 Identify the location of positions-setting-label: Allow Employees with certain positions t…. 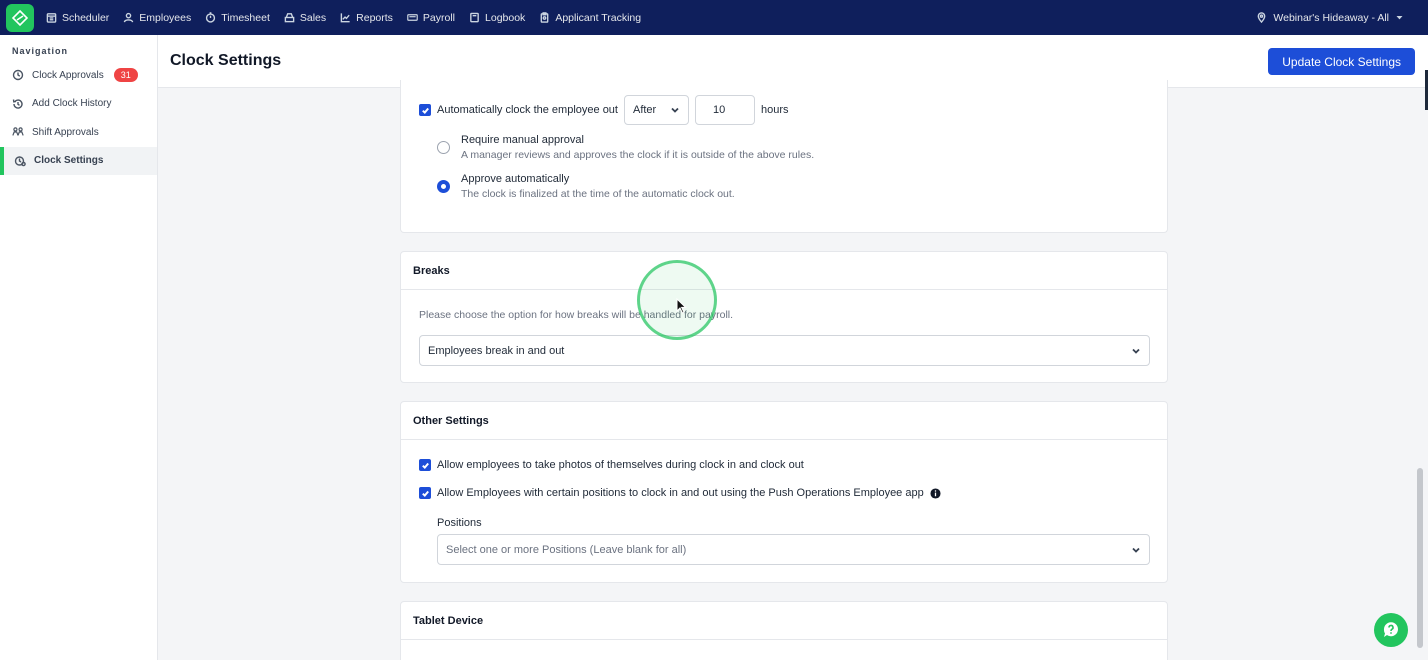
(680, 493).